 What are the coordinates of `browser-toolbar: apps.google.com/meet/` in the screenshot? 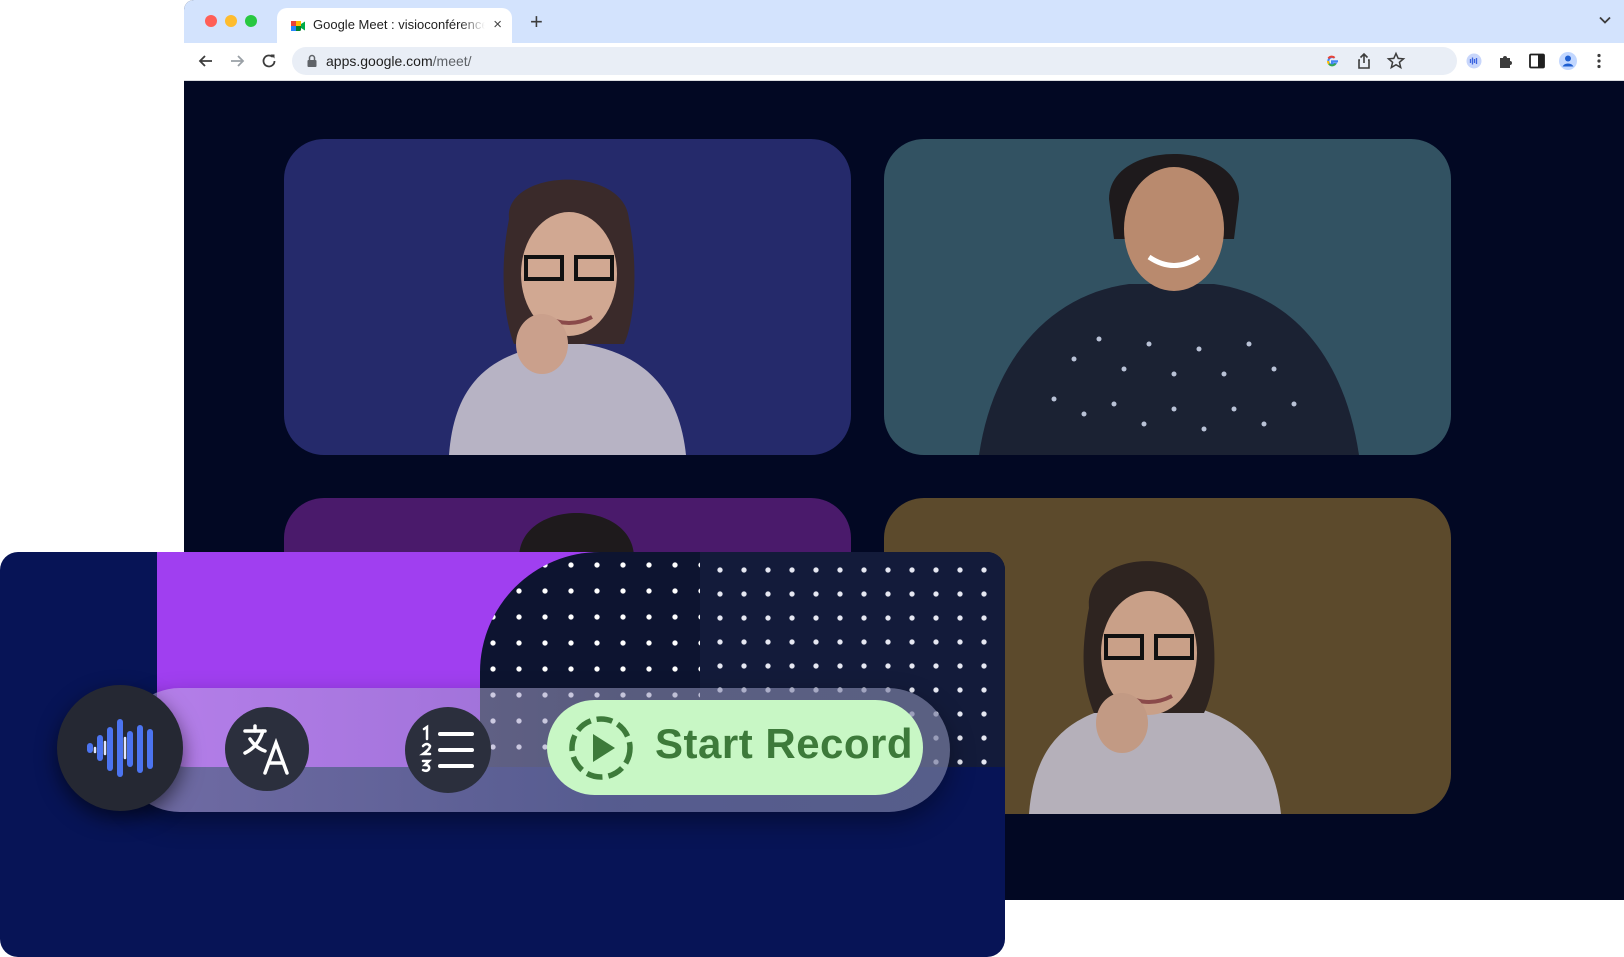 It's located at (904, 62).